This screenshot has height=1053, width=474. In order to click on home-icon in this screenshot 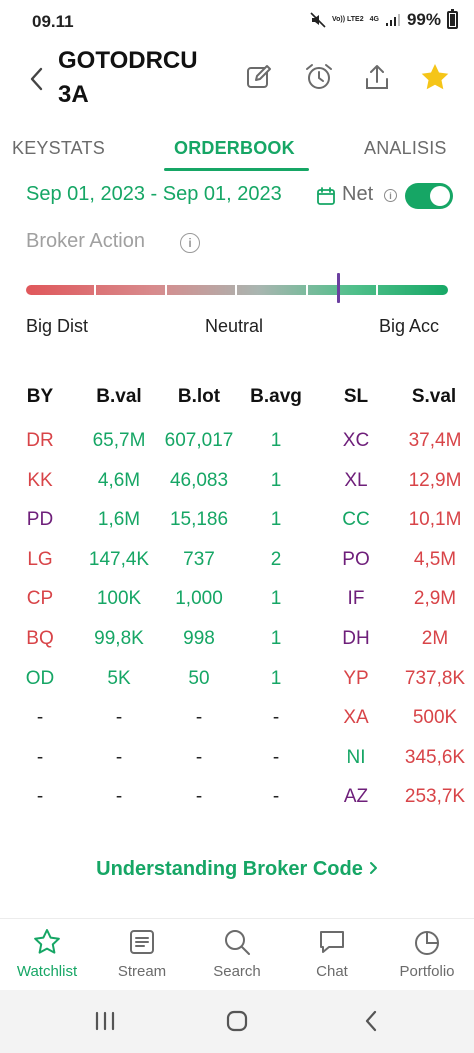, I will do `click(237, 1021)`.